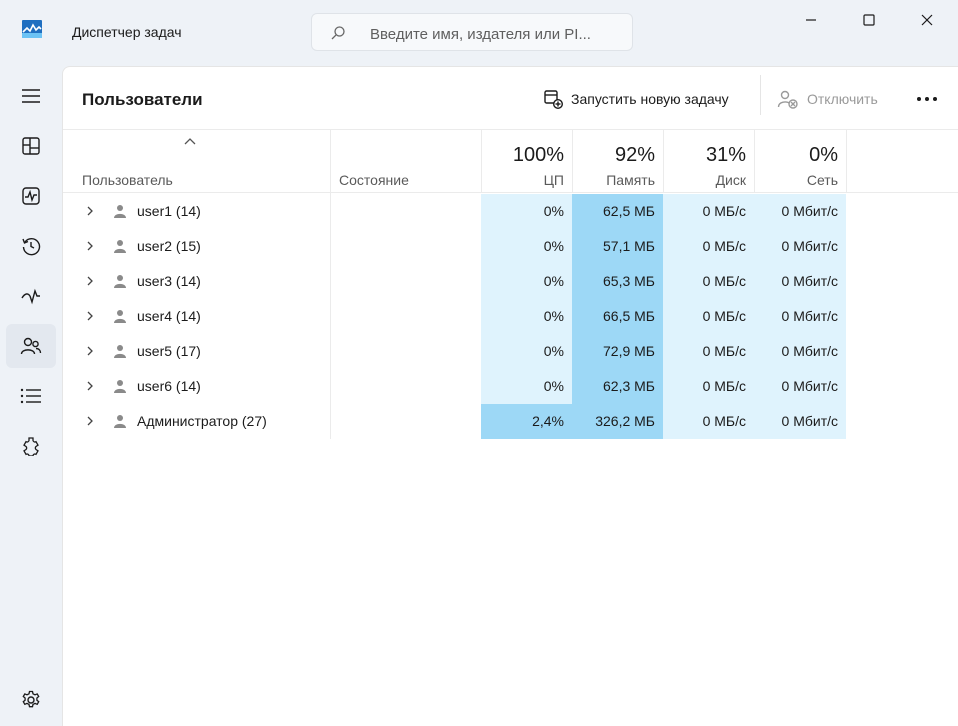 The image size is (958, 726). What do you see at coordinates (704, 155) in the screenshot?
I see `disk-total-percent: 31%` at bounding box center [704, 155].